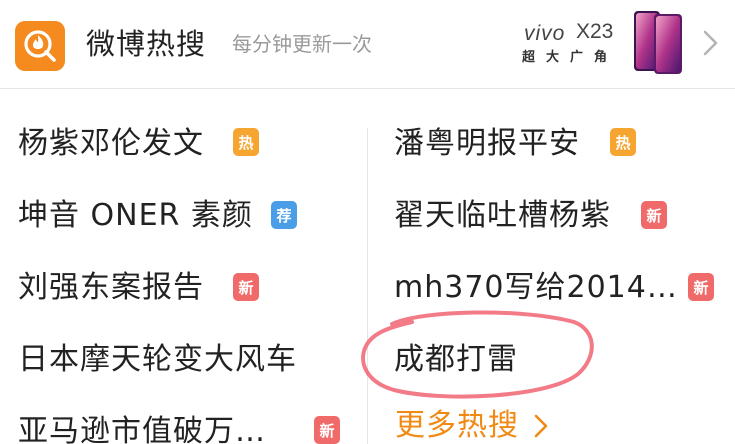 The width and height of the screenshot is (735, 444). I want to click on column-divider, so click(367, 286).